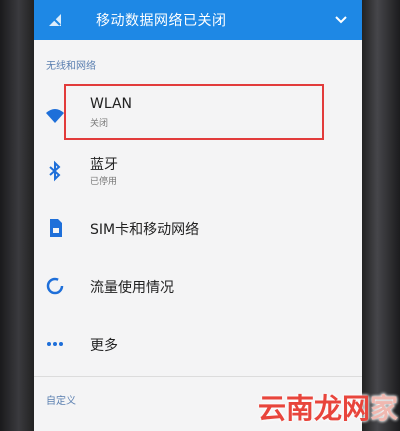 The image size is (400, 431). Describe the element at coordinates (145, 230) in the screenshot. I see `sim-label: SIM卡和移动网络` at that location.